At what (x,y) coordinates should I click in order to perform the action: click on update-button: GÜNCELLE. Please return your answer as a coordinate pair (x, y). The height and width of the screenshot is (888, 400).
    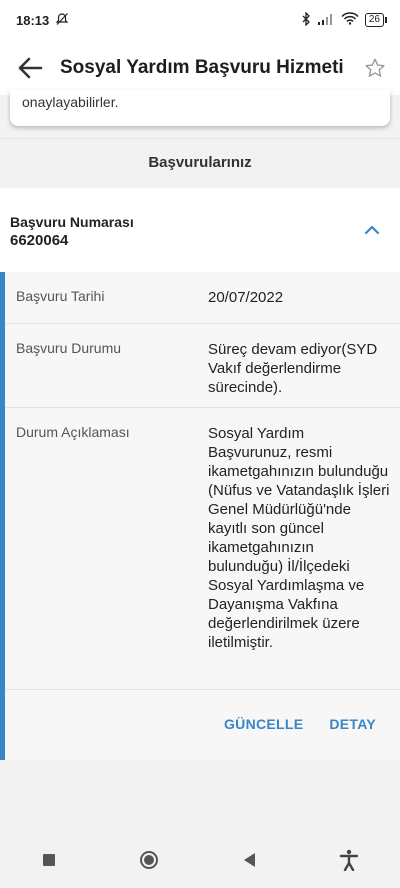
    Looking at the image, I should click on (263, 724).